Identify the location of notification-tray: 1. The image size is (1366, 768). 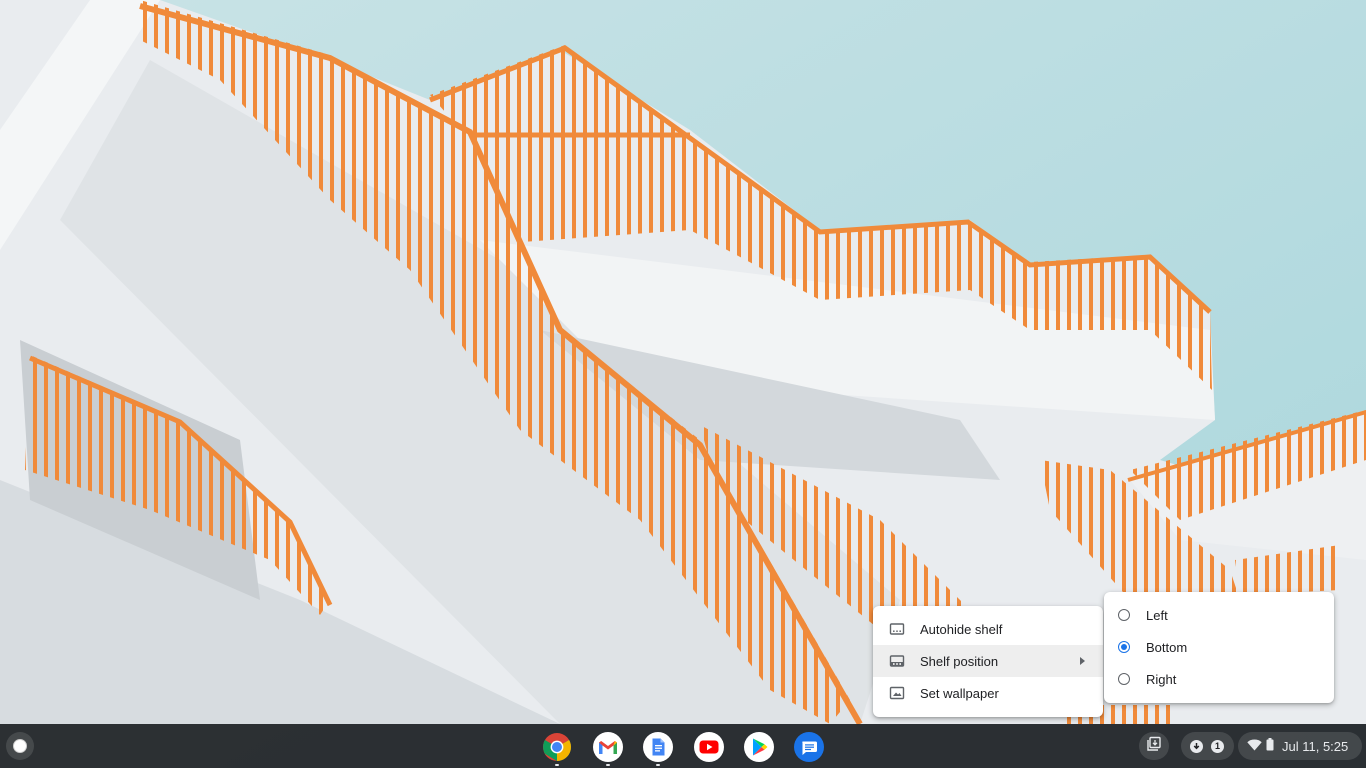
(1207, 746).